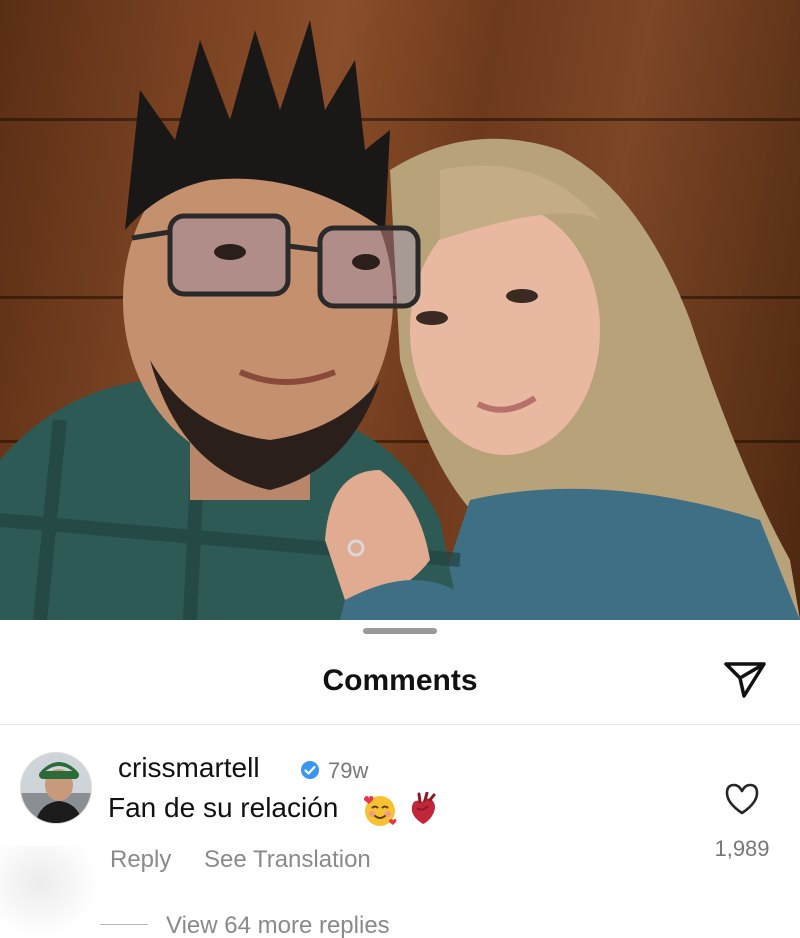 The height and width of the screenshot is (938, 800). I want to click on sheet-grabber, so click(400, 631).